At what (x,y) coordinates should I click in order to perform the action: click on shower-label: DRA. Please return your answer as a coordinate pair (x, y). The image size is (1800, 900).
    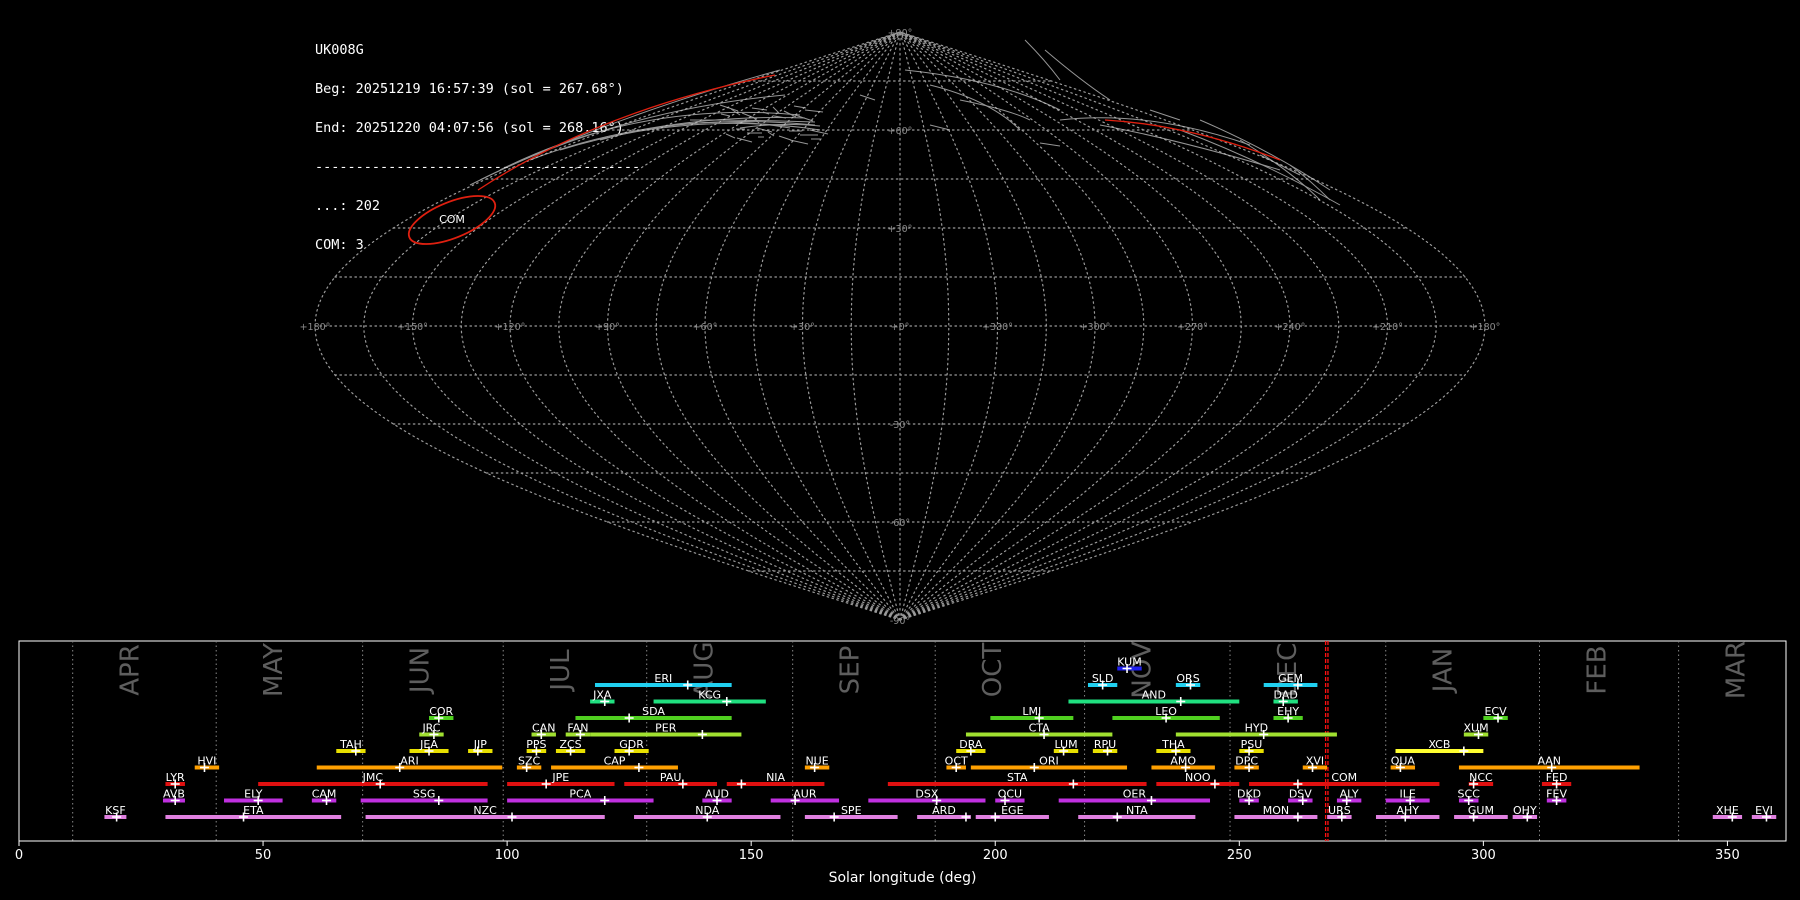
    Looking at the image, I should click on (971, 744).